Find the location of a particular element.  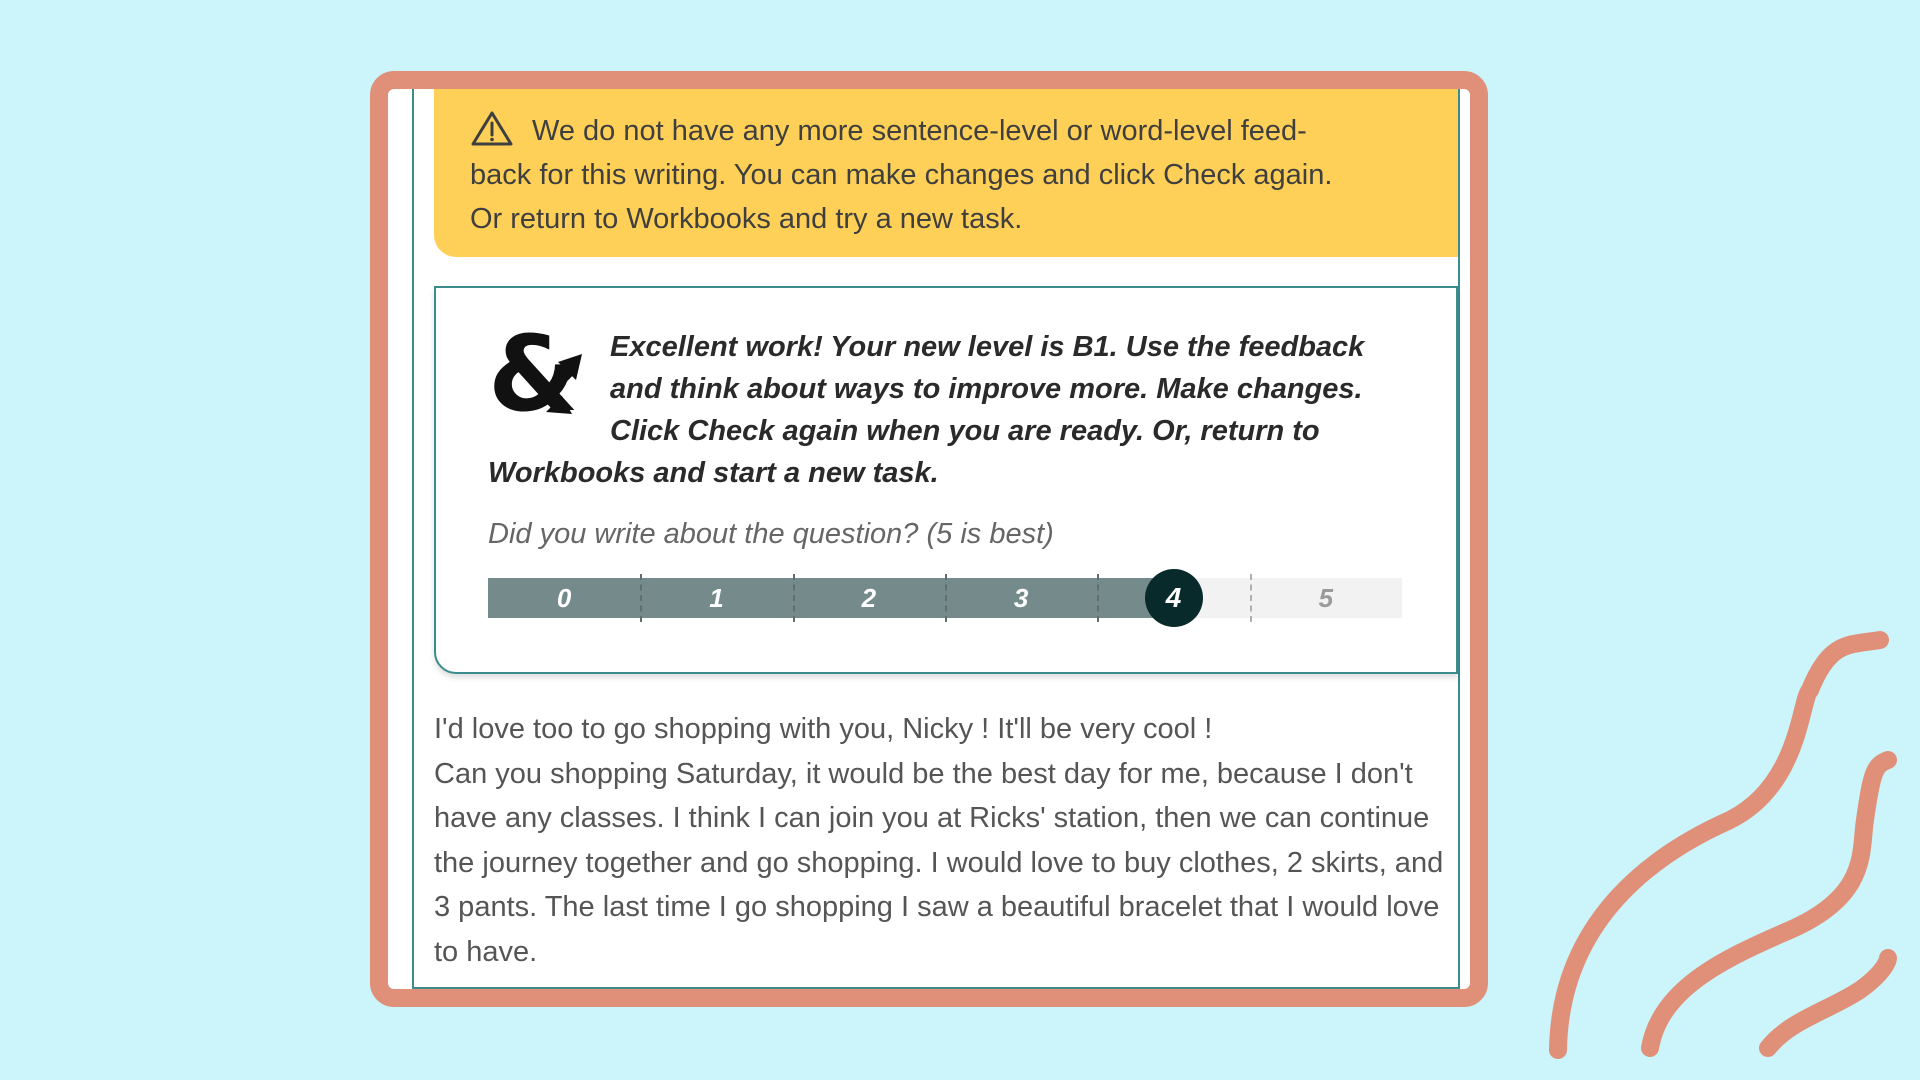

rating-option-3: 3 is located at coordinates (1021, 598).